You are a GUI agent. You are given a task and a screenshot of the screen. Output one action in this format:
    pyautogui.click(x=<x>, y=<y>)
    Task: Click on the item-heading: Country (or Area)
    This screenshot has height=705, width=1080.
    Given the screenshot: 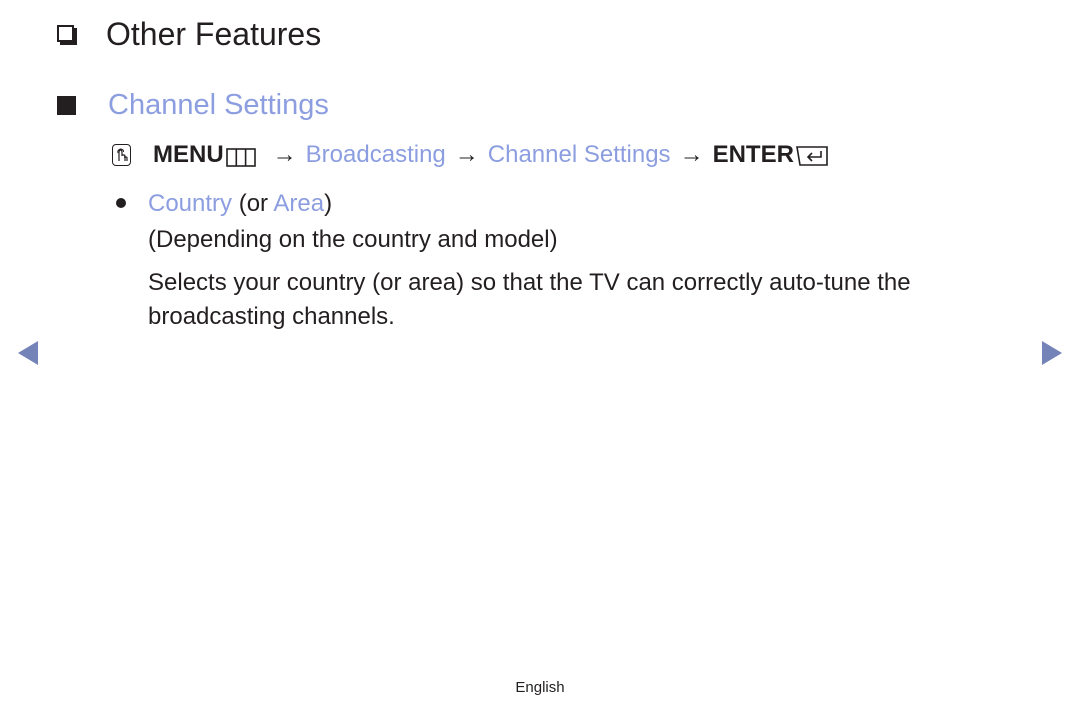 What is the action you would take?
    pyautogui.click(x=240, y=204)
    